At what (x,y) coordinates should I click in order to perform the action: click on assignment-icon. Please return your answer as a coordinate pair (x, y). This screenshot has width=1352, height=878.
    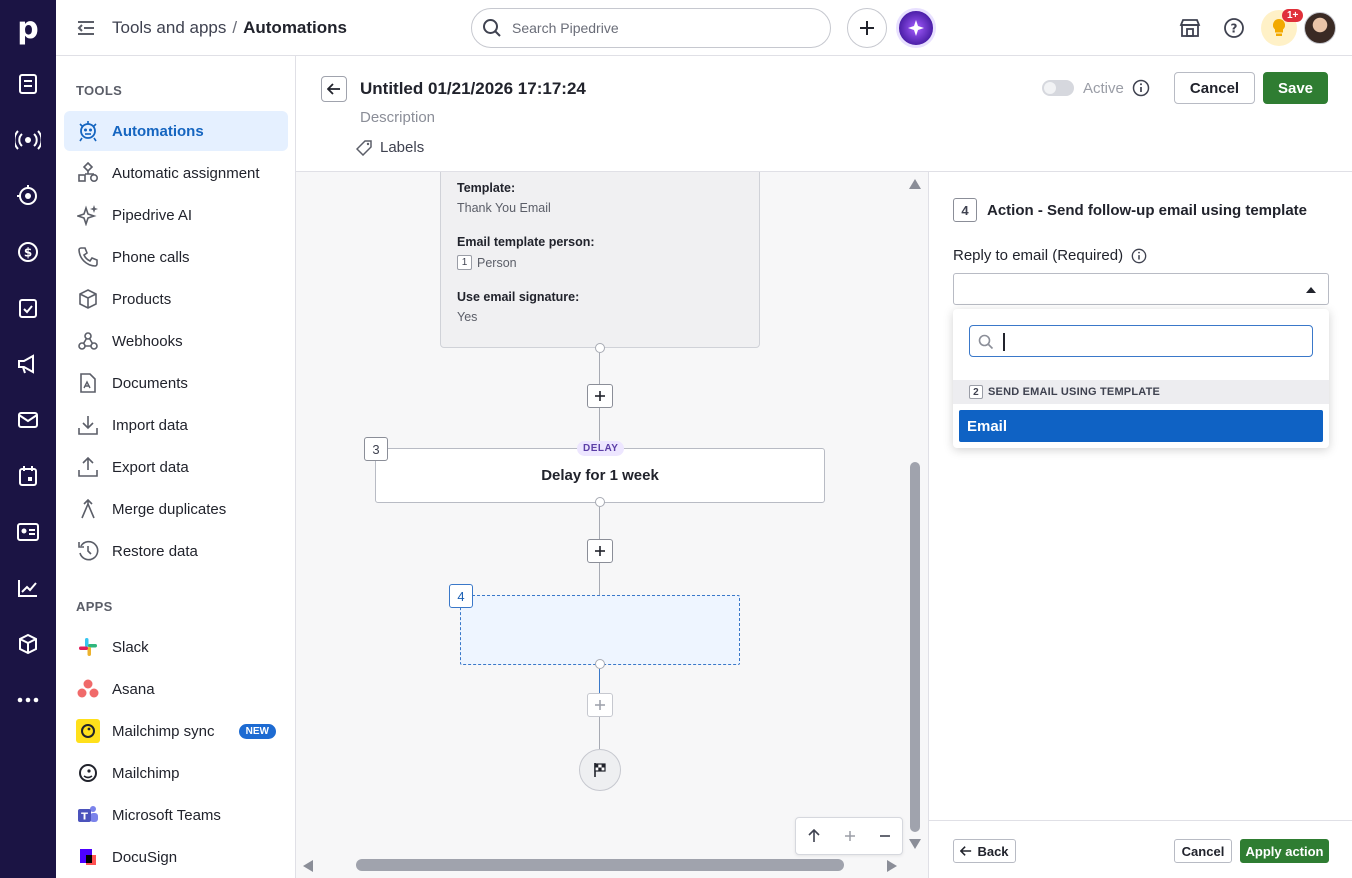
    Looking at the image, I should click on (88, 173).